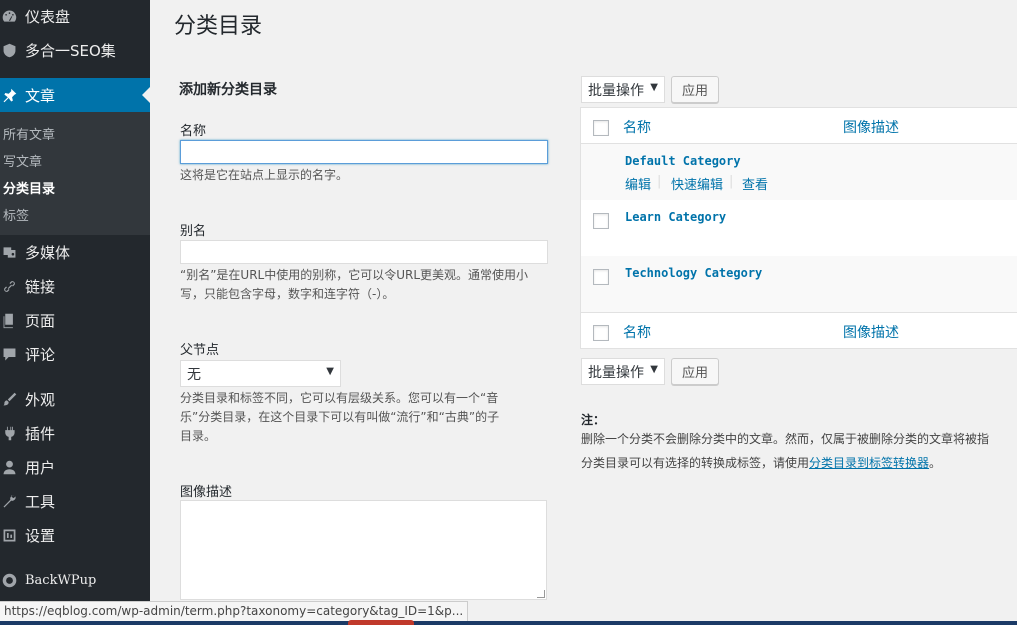 This screenshot has width=1017, height=625. What do you see at coordinates (75, 501) in the screenshot?
I see `menu-tools: 工具` at bounding box center [75, 501].